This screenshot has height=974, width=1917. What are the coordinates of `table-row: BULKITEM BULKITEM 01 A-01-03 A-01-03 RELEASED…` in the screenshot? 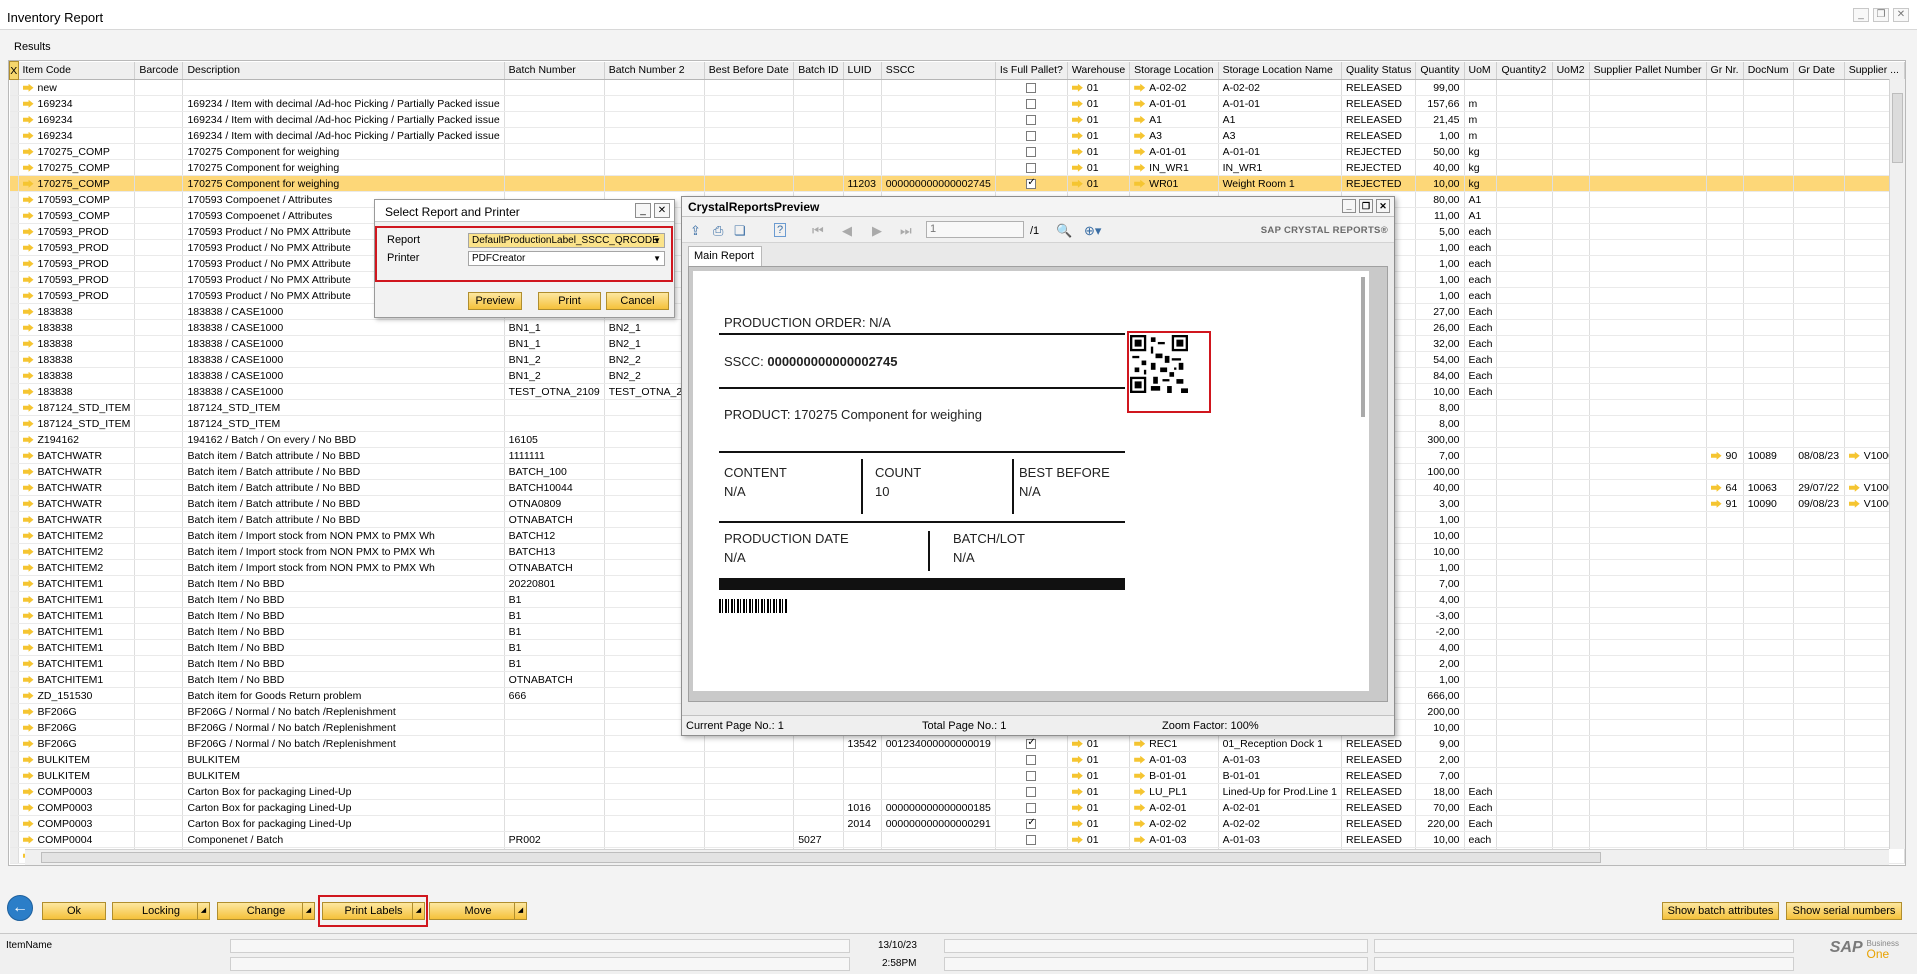 It's located at (957, 759).